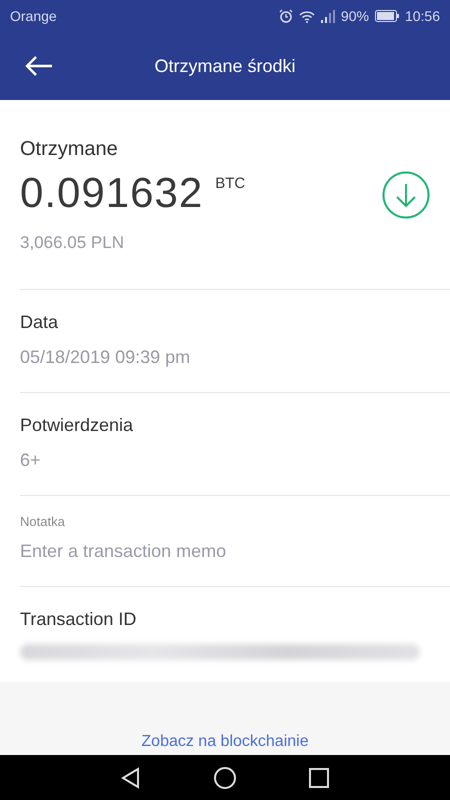 Image resolution: width=450 pixels, height=800 pixels. I want to click on amount-label: Otrzymane, so click(69, 149).